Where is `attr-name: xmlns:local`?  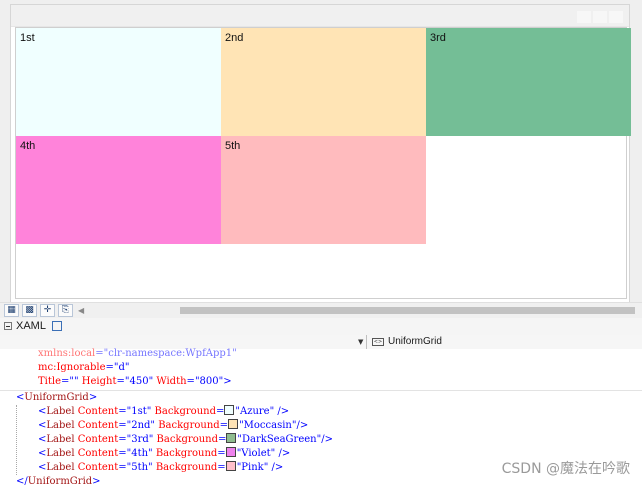 attr-name: xmlns:local is located at coordinates (67, 353).